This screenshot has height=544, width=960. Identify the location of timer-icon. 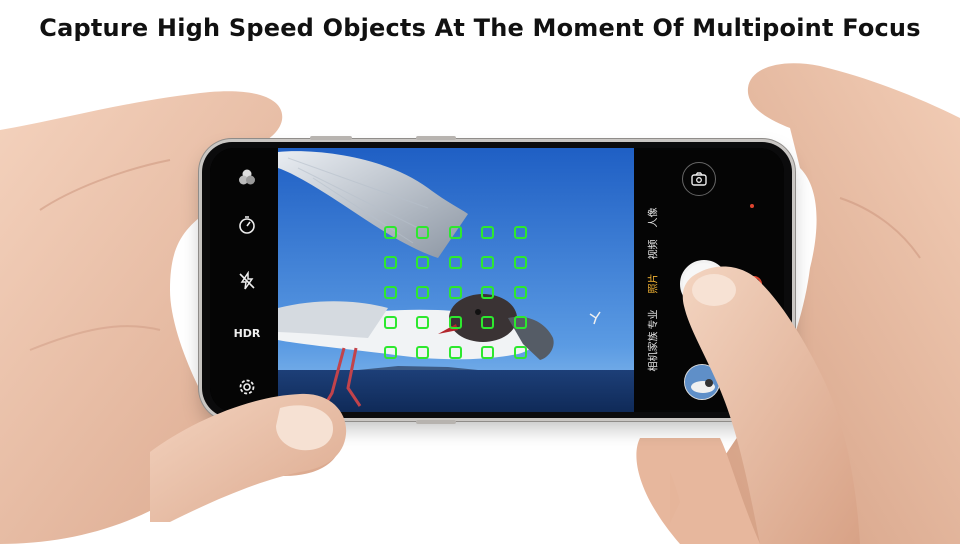
(247, 225).